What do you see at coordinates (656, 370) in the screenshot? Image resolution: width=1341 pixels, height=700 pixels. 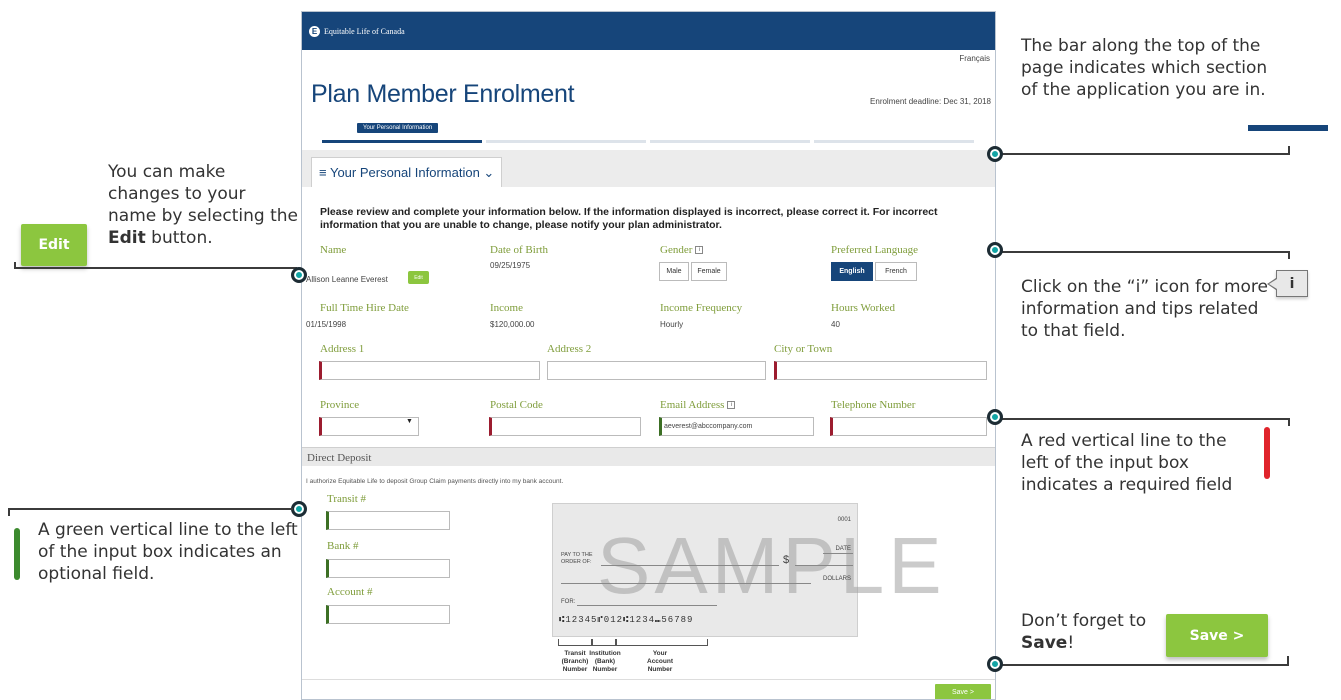 I see `address2-input` at bounding box center [656, 370].